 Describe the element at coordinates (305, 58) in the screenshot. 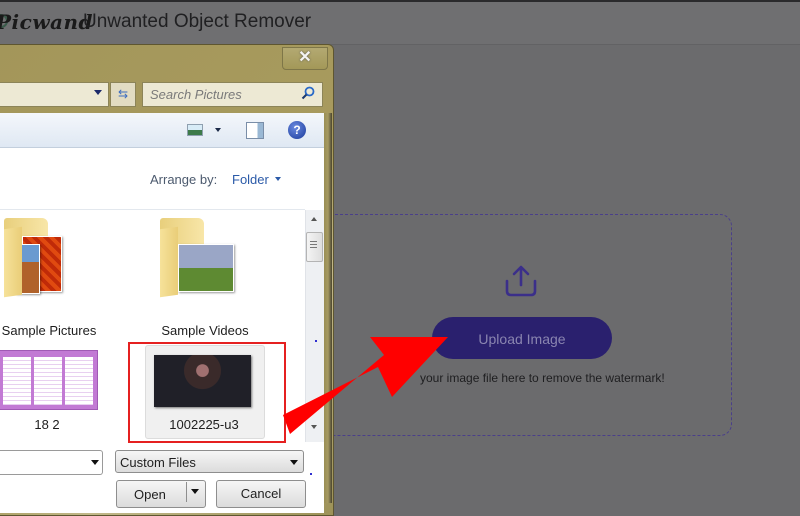

I see `dialog-close-button: ✕` at that location.